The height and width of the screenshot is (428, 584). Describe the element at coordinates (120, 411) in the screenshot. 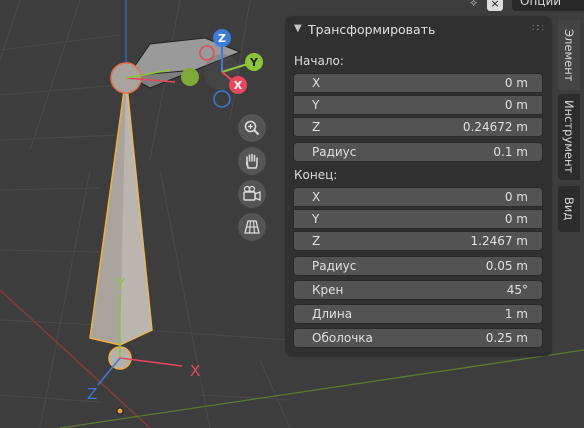

I see `origin-dot` at that location.